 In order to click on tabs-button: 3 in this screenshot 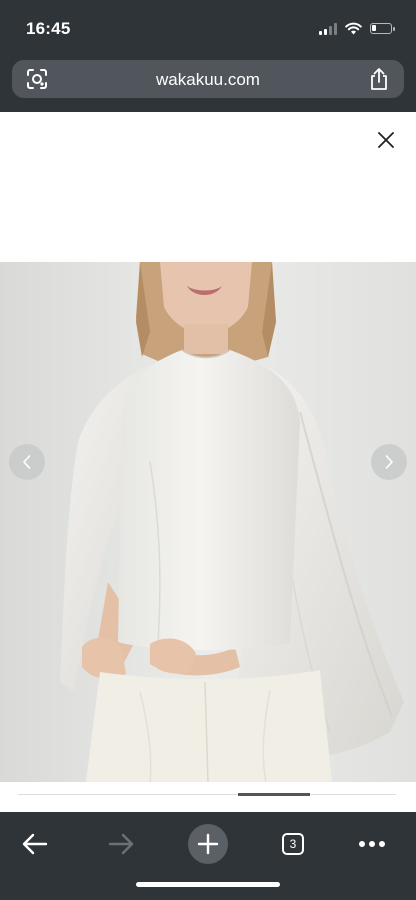, I will do `click(293, 844)`.